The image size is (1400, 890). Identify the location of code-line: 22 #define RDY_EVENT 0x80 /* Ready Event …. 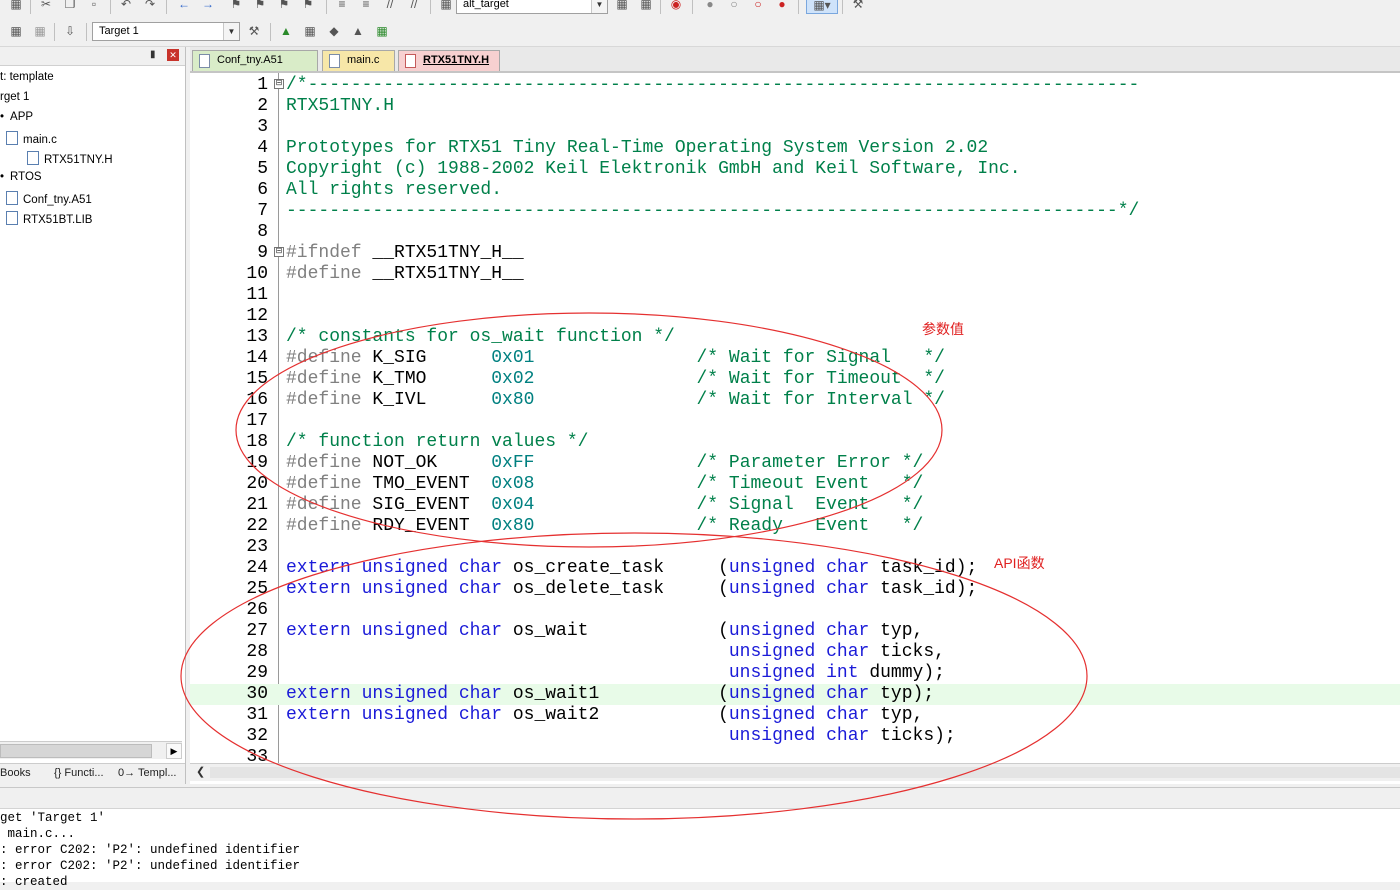
(795, 526).